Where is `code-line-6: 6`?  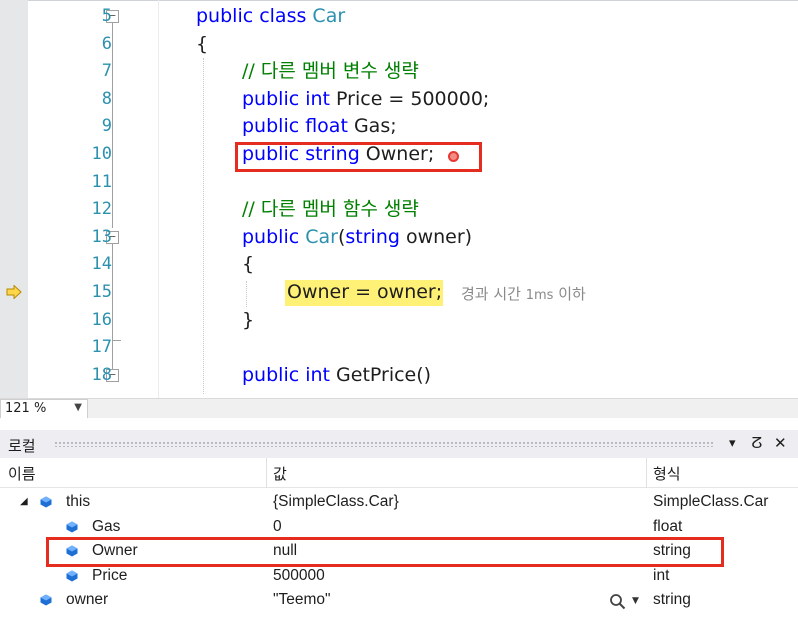
code-line-6: 6 is located at coordinates (413, 45).